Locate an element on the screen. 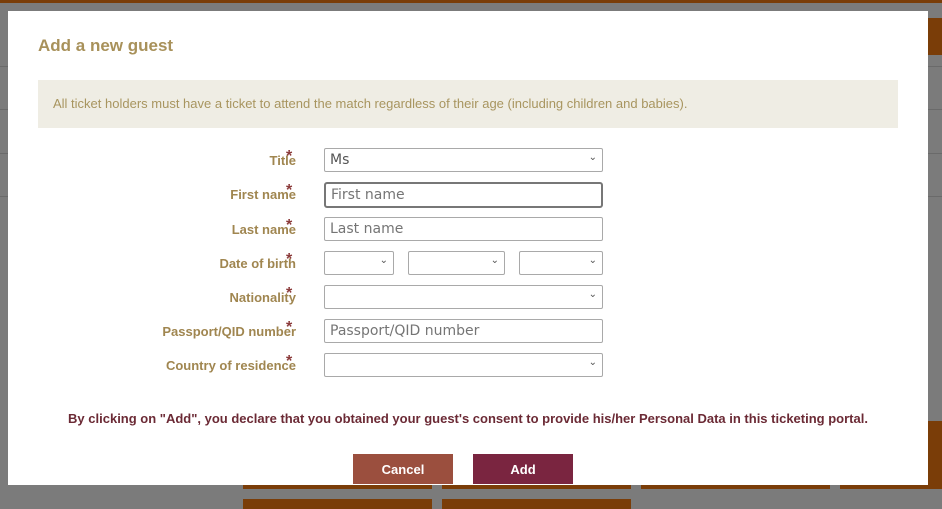  title-value: Ms is located at coordinates (340, 160).